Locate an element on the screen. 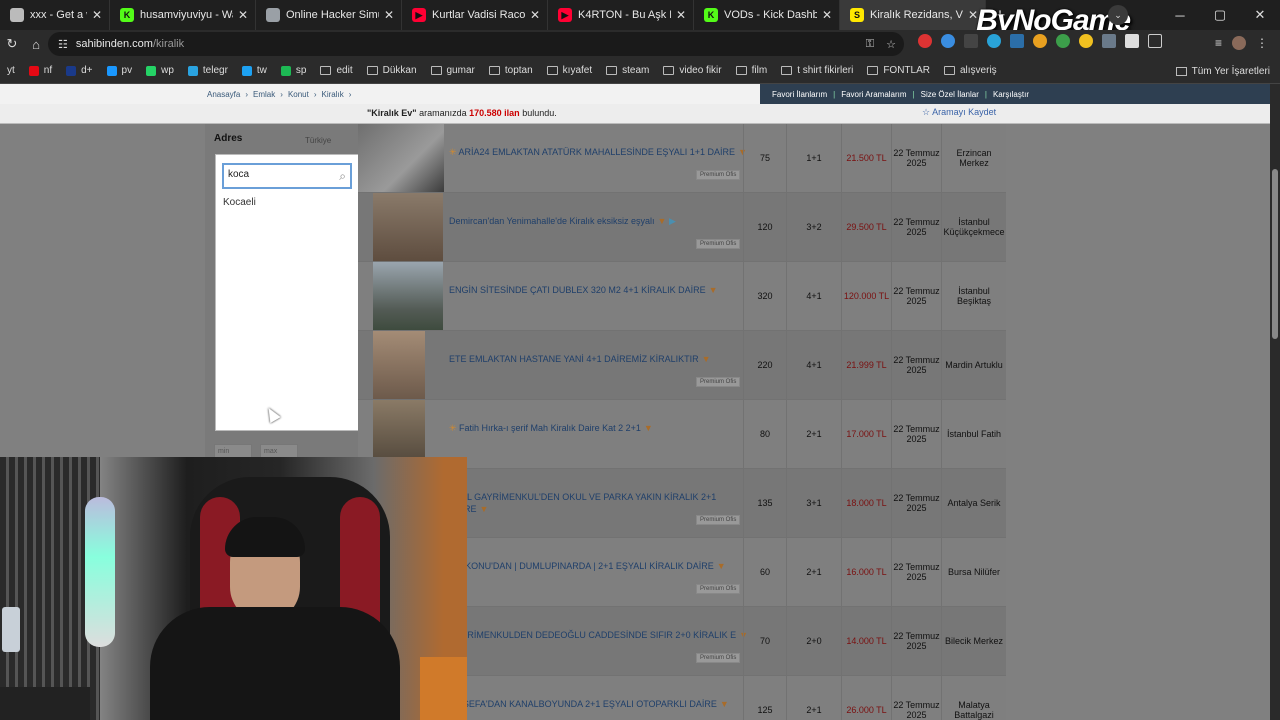 The image size is (1280, 720). home-icon: ⌂ is located at coordinates (36, 44).